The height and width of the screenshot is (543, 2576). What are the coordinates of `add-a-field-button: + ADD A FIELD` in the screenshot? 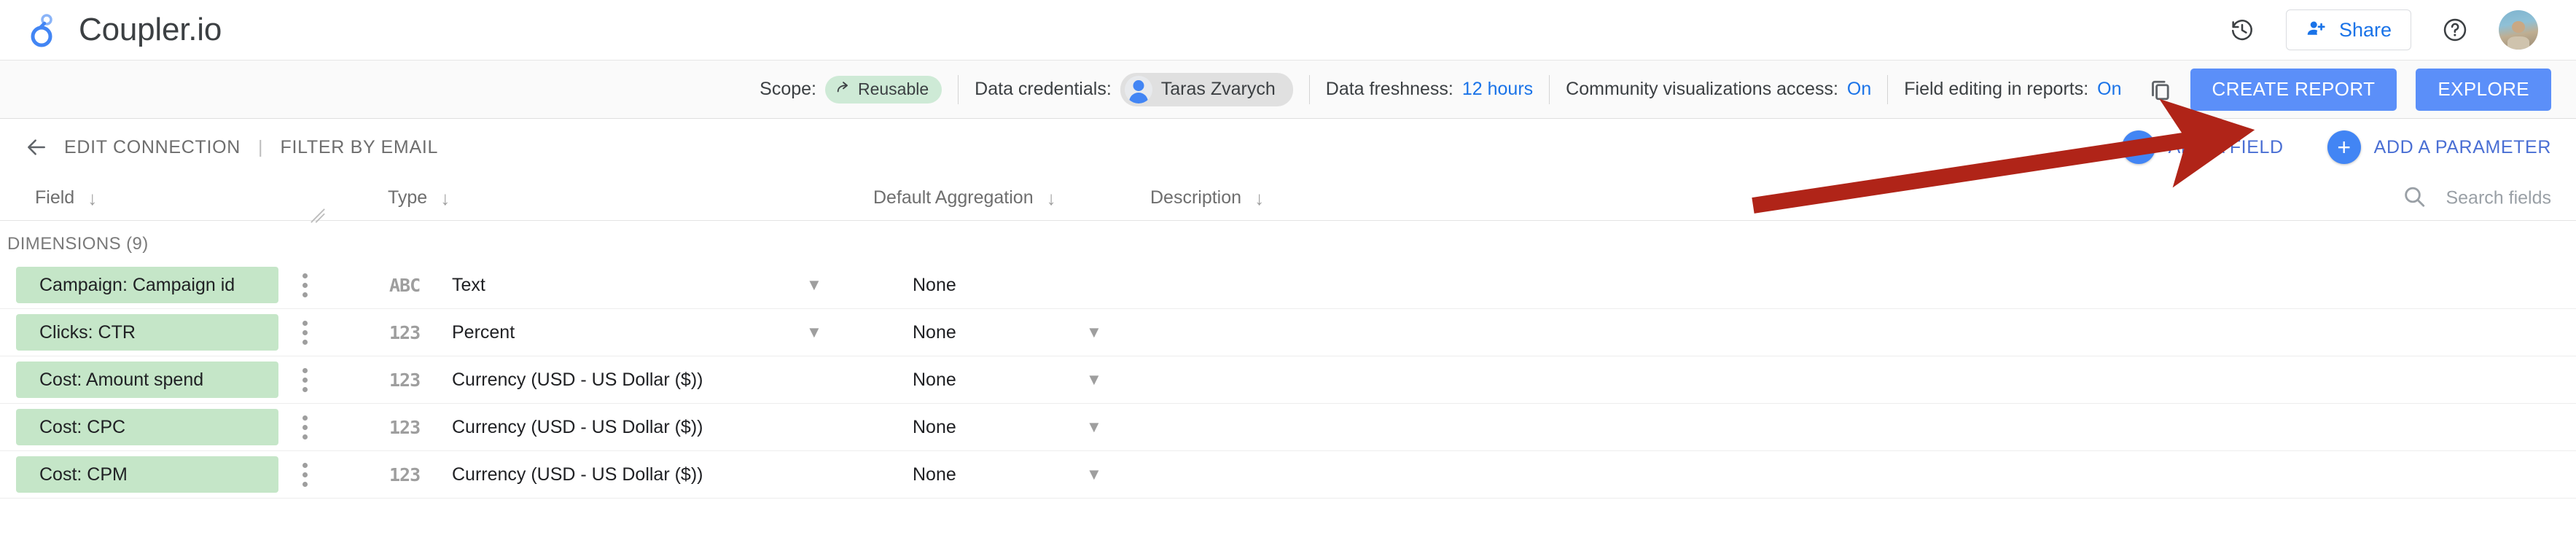 It's located at (2202, 147).